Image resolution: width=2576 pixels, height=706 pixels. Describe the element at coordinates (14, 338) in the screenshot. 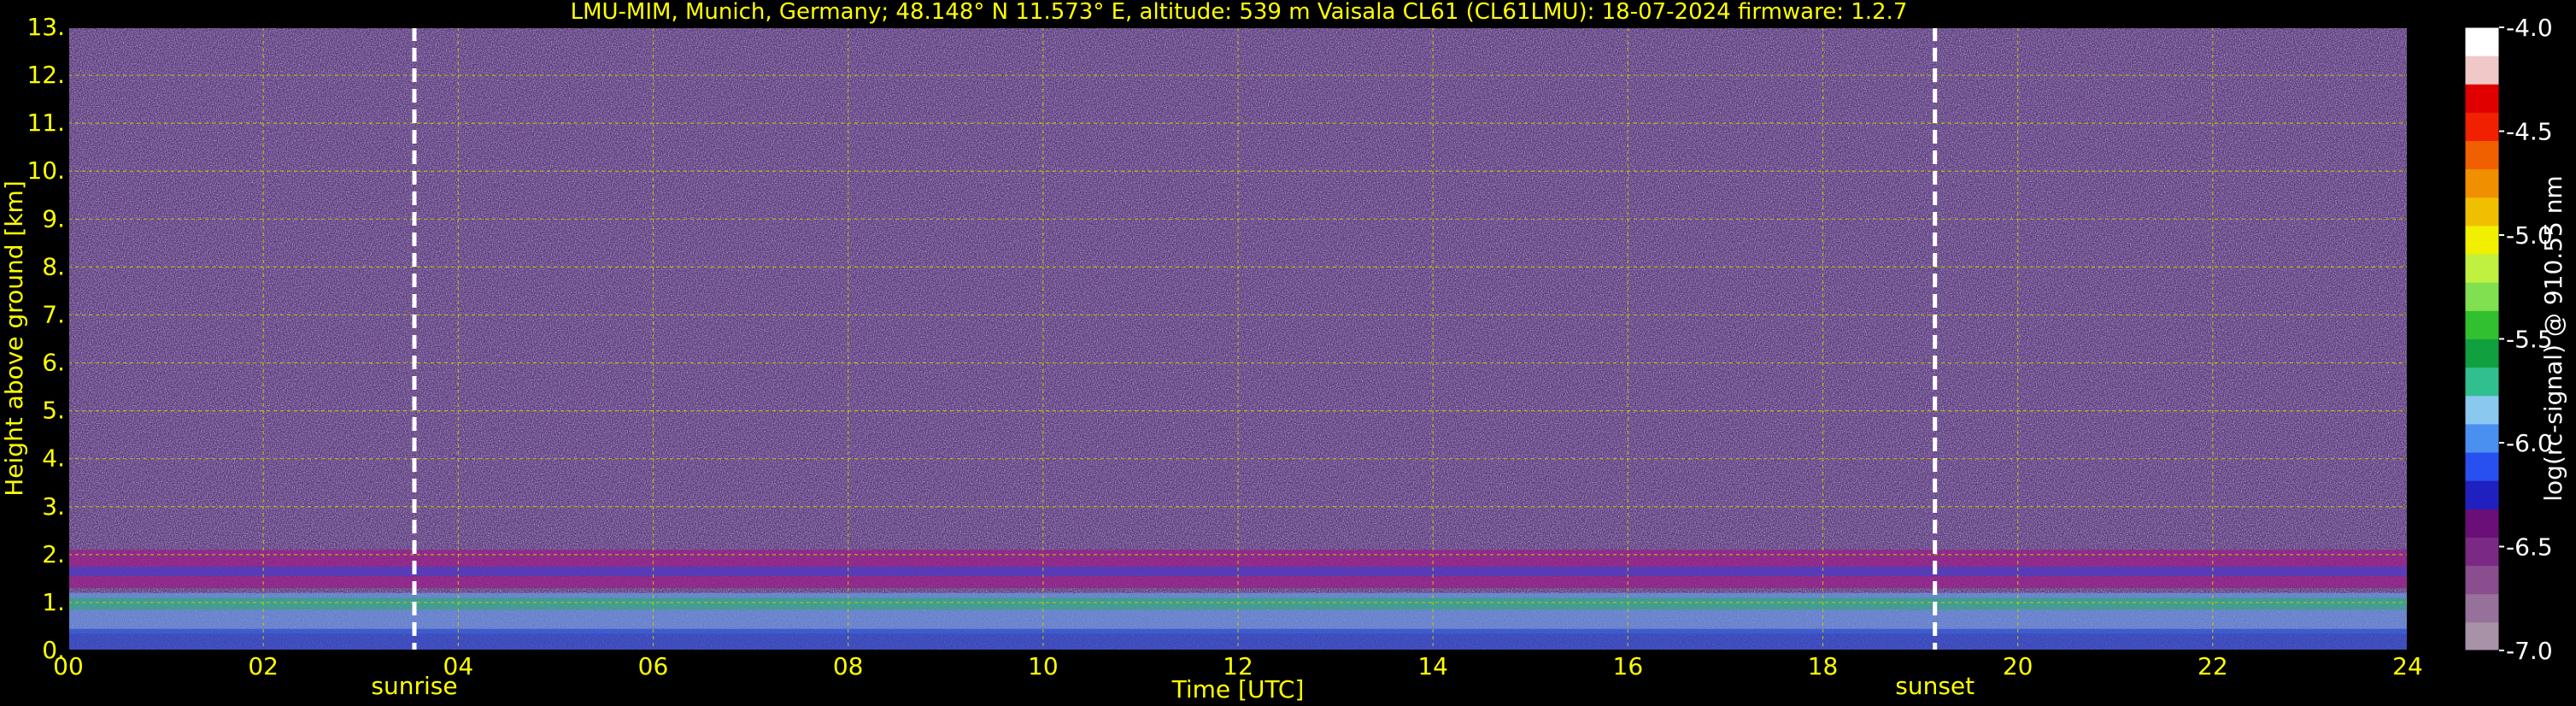

I see `y-axis-label: Height above ground [km]` at that location.